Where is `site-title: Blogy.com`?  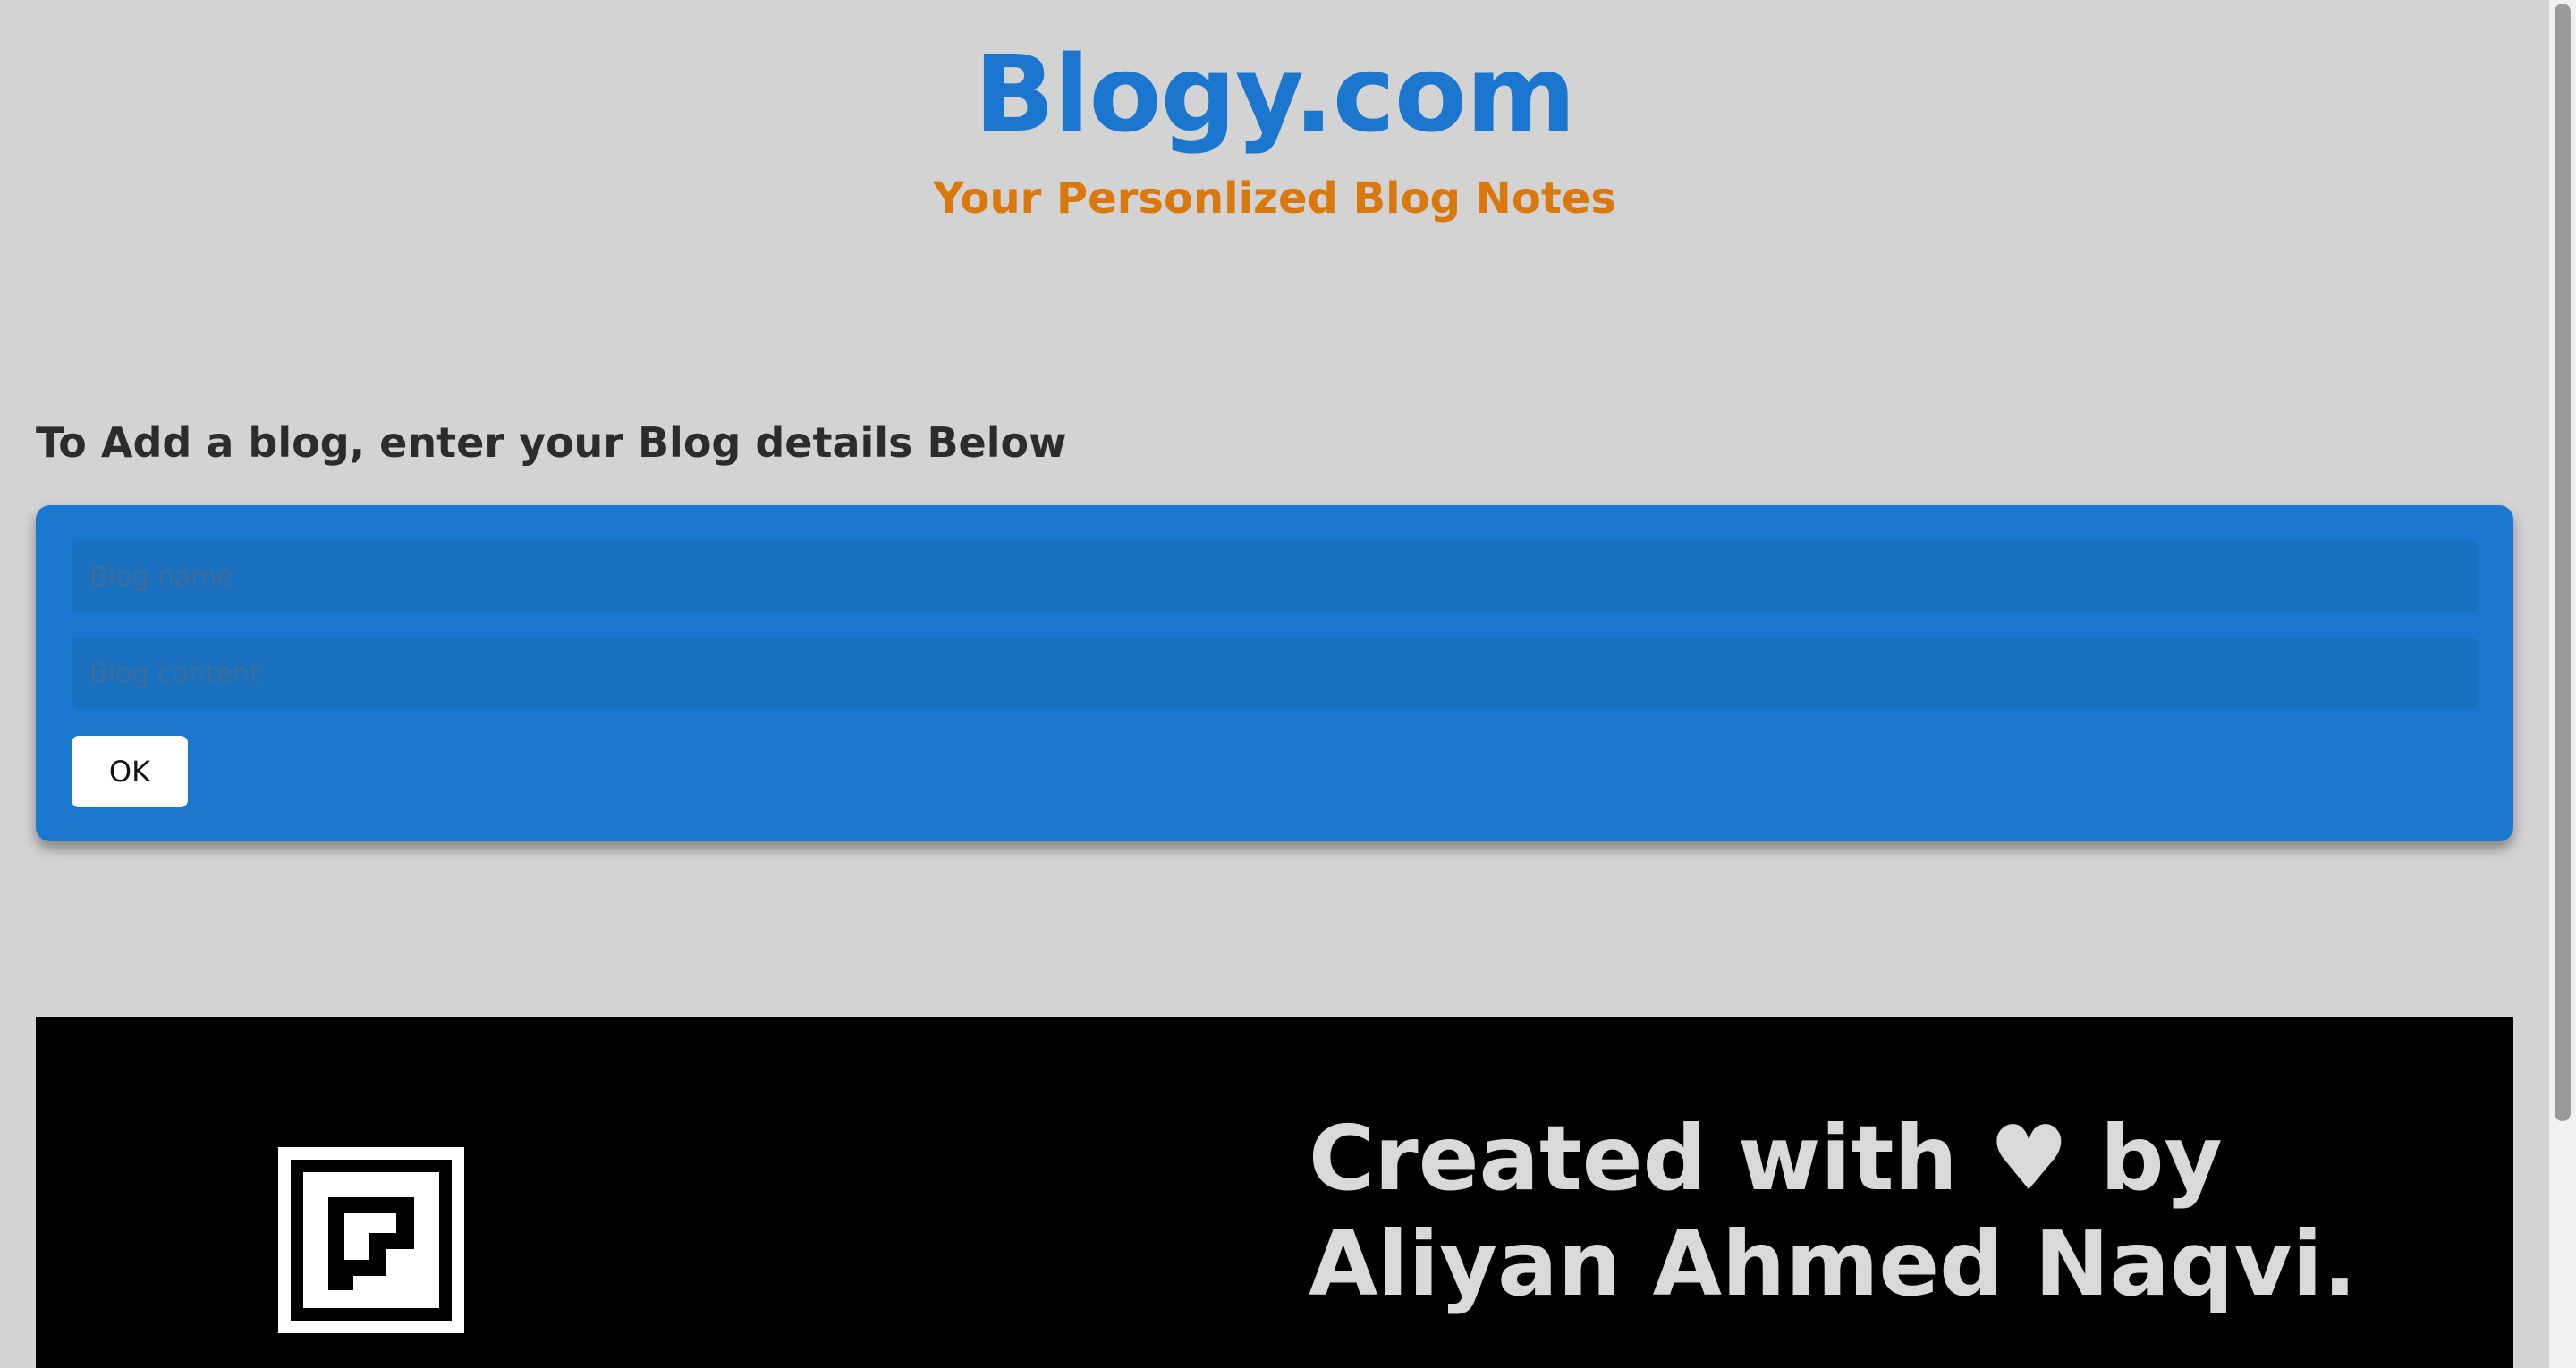
site-title: Blogy.com is located at coordinates (1275, 94).